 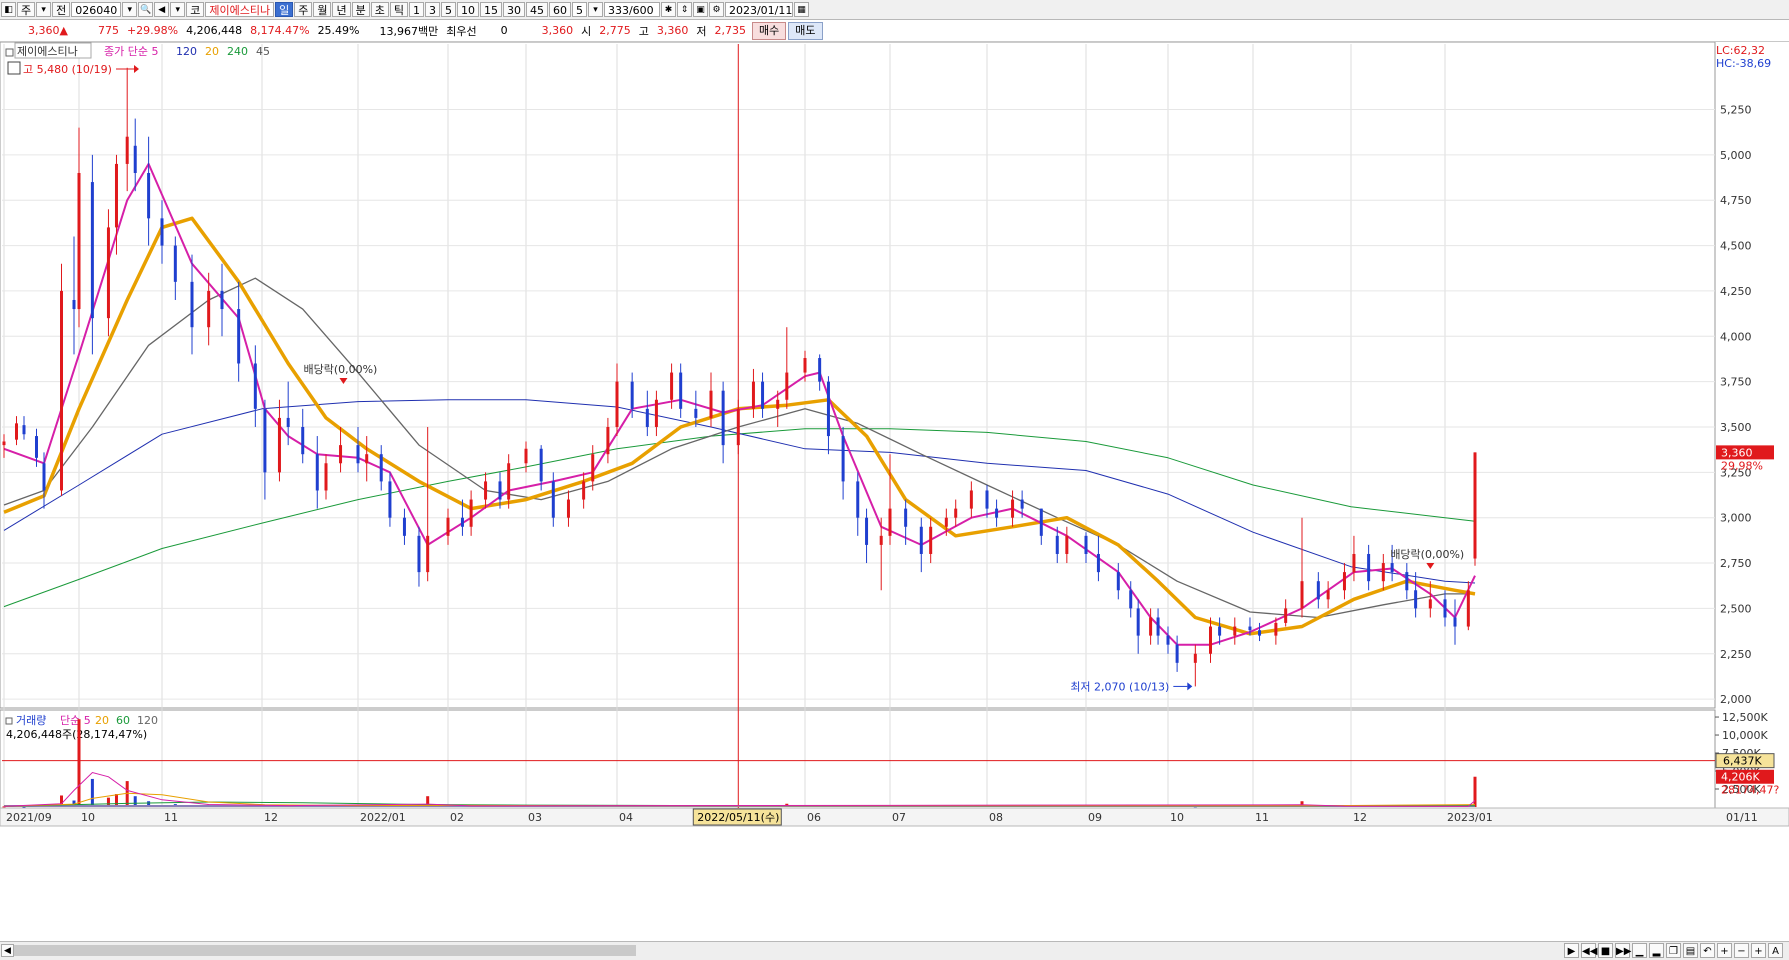 I want to click on x-tick-label: 2021/09, so click(x=29, y=817).